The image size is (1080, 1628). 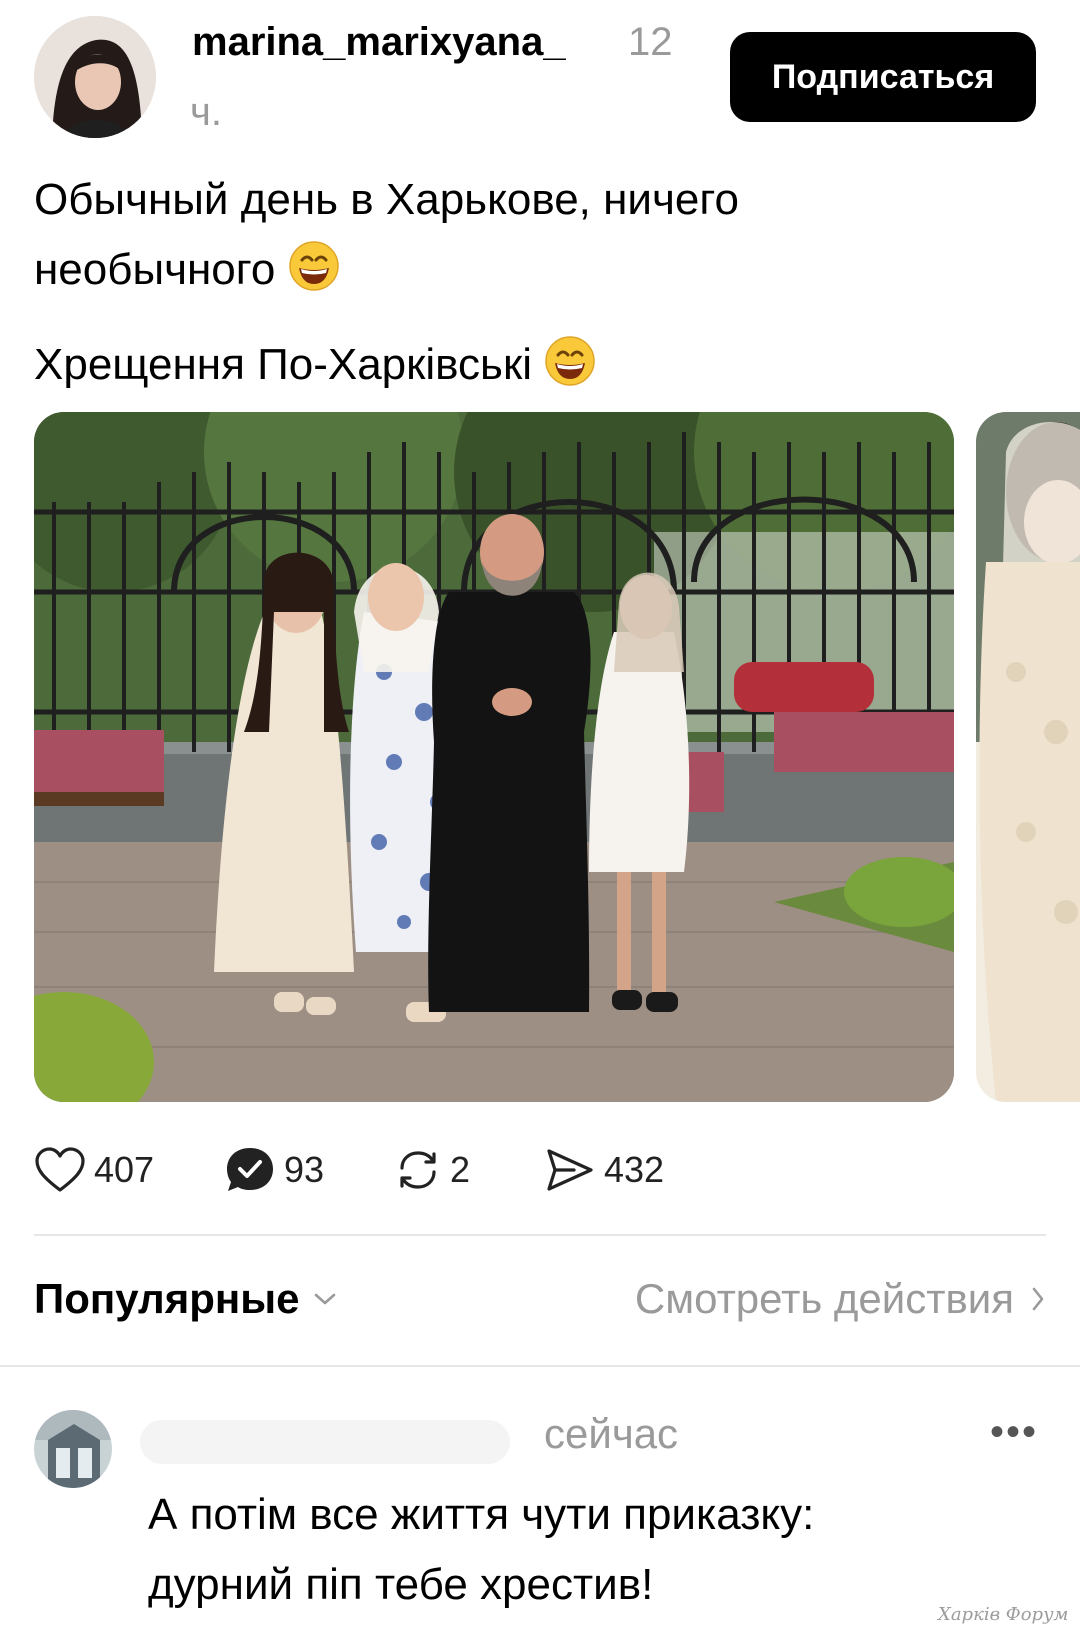 I want to click on reposts-count: 2, so click(x=460, y=1169).